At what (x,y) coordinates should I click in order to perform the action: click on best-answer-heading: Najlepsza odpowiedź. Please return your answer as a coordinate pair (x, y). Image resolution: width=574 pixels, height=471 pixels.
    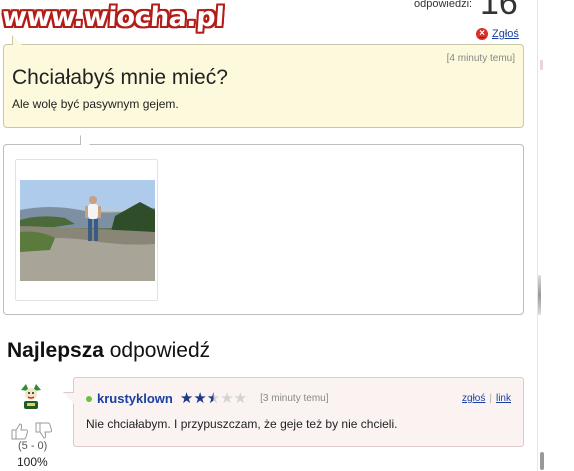
    Looking at the image, I should click on (108, 351).